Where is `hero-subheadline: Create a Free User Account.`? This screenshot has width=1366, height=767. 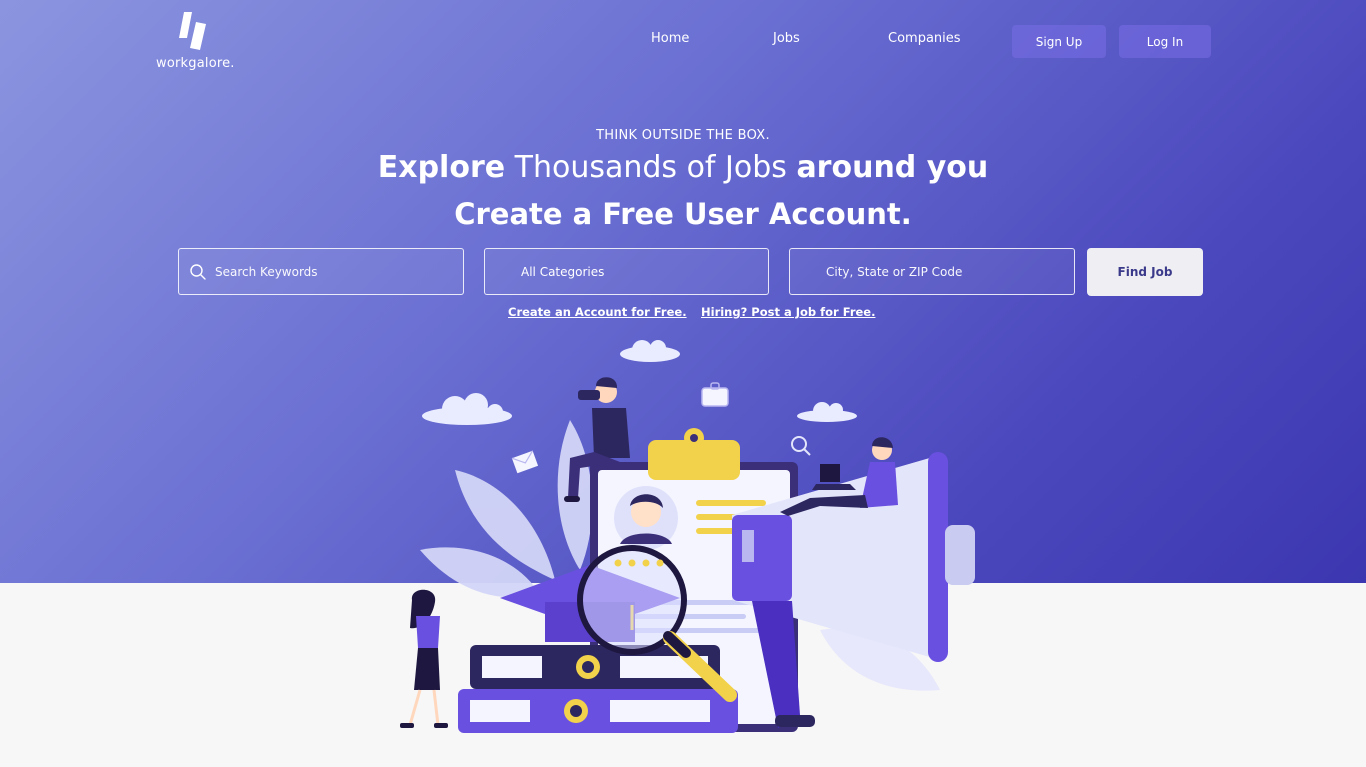 hero-subheadline: Create a Free User Account. is located at coordinates (683, 214).